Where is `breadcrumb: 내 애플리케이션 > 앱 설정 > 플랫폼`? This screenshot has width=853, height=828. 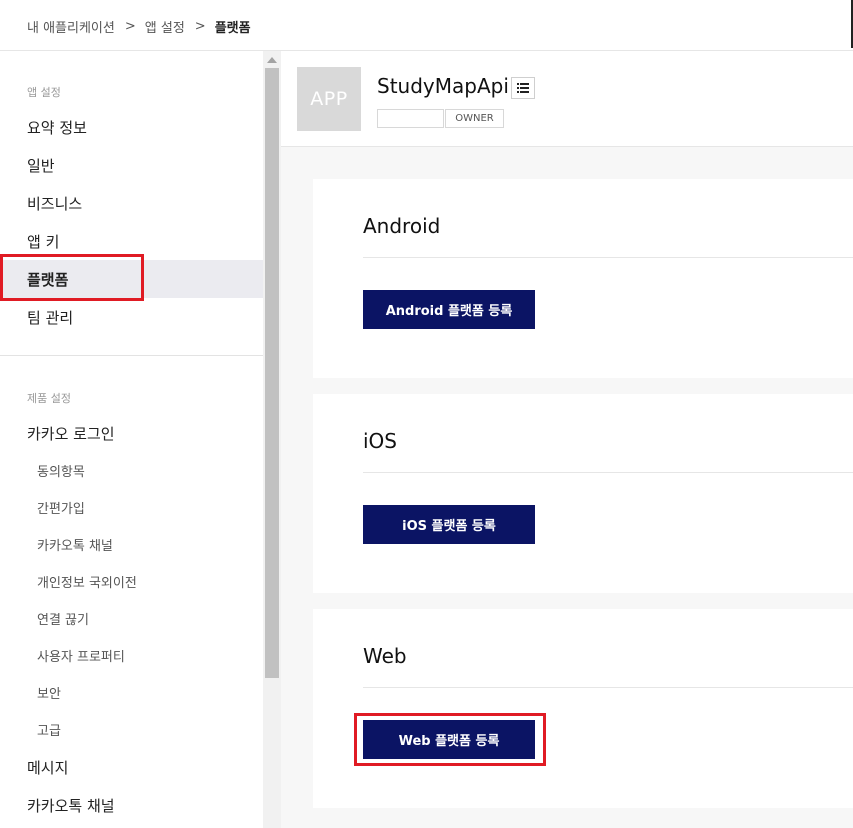 breadcrumb: 내 애플리케이션 > 앱 설정 > 플랫폼 is located at coordinates (139, 26).